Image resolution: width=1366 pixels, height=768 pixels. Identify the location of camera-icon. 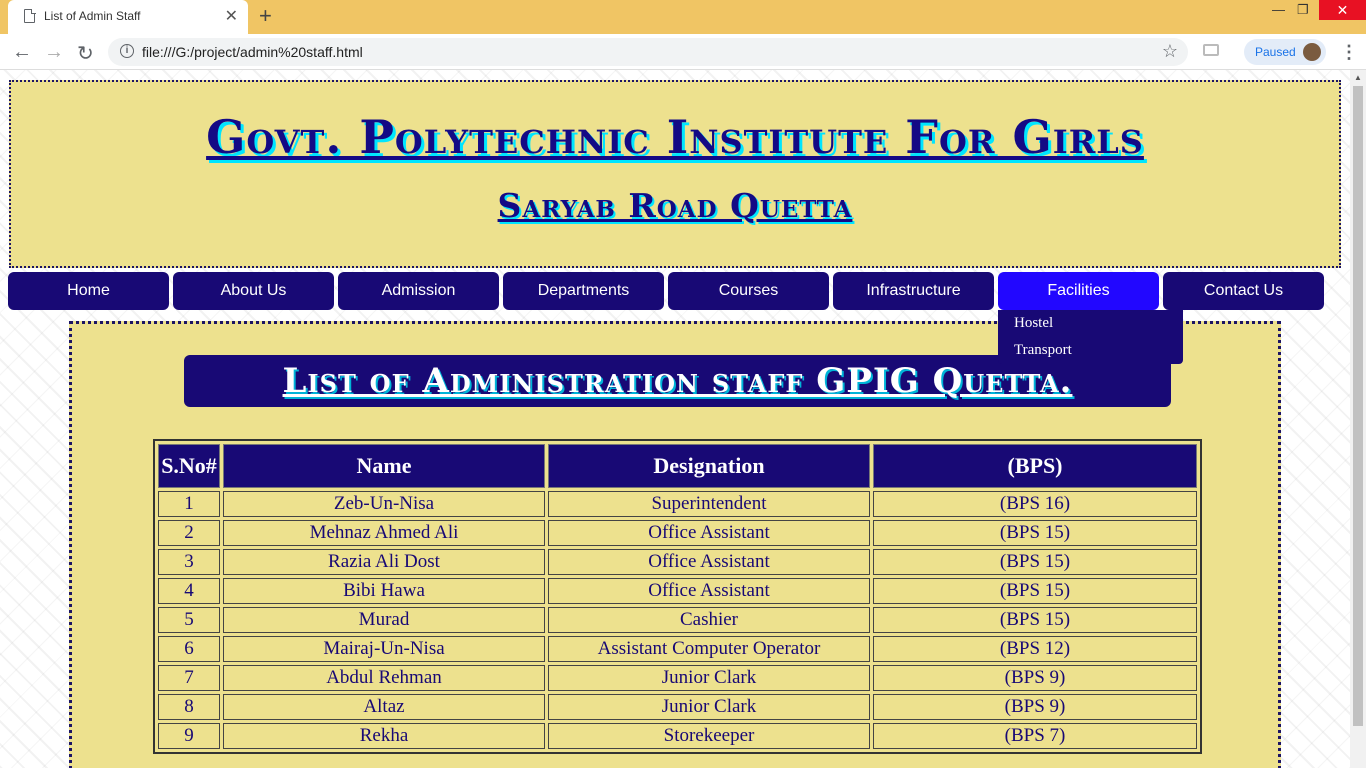
(1211, 50).